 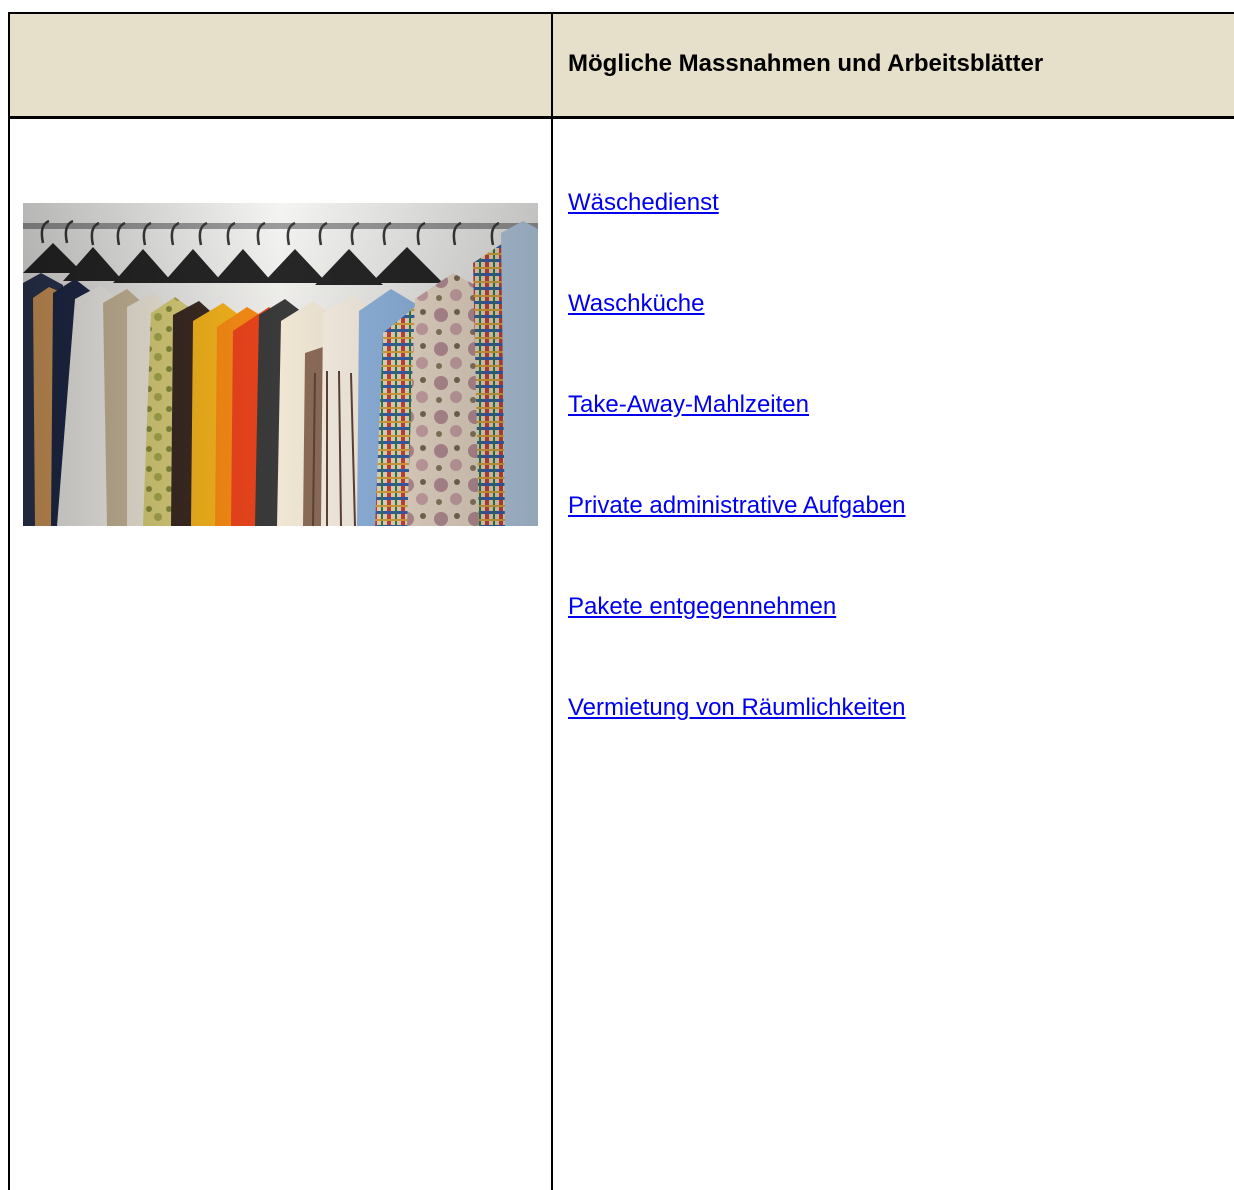 What do you see at coordinates (702, 606) in the screenshot?
I see `link-pakete-entgegennehmen: Pakete entgegennehmen` at bounding box center [702, 606].